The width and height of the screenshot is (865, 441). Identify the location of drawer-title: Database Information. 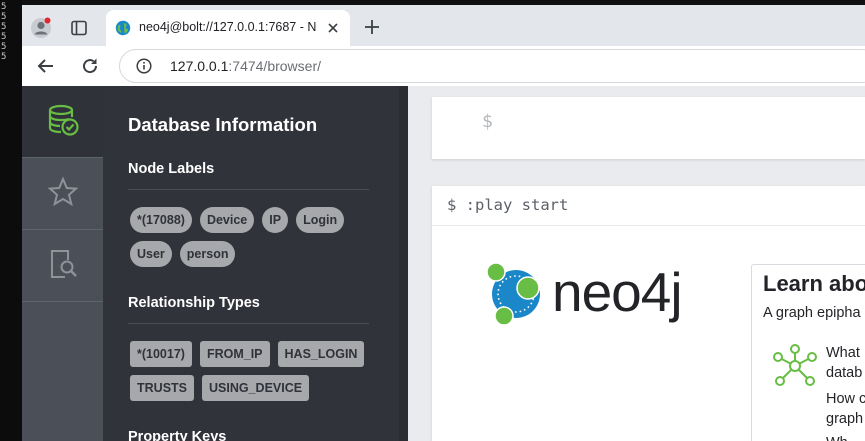
(223, 124).